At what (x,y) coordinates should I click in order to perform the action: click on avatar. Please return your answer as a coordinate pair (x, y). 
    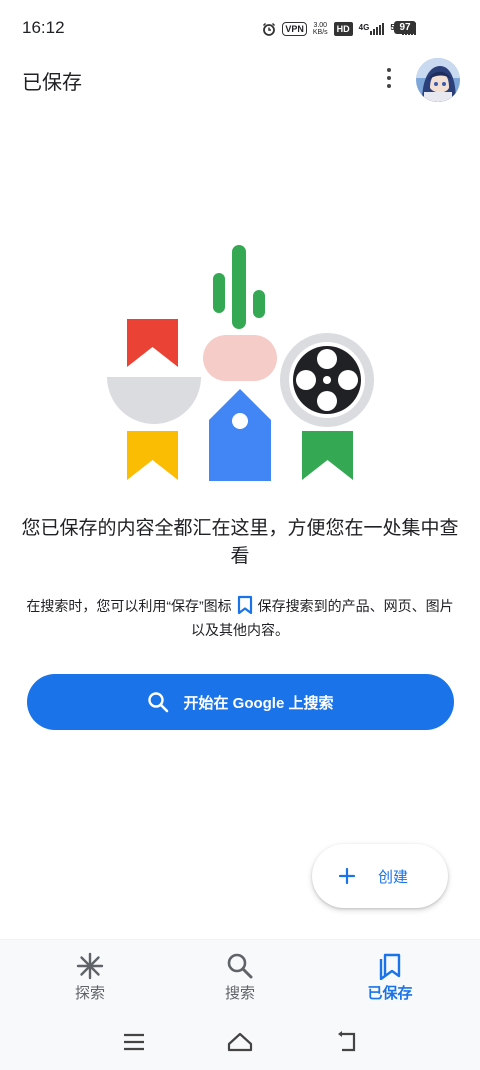
    Looking at the image, I should click on (438, 80).